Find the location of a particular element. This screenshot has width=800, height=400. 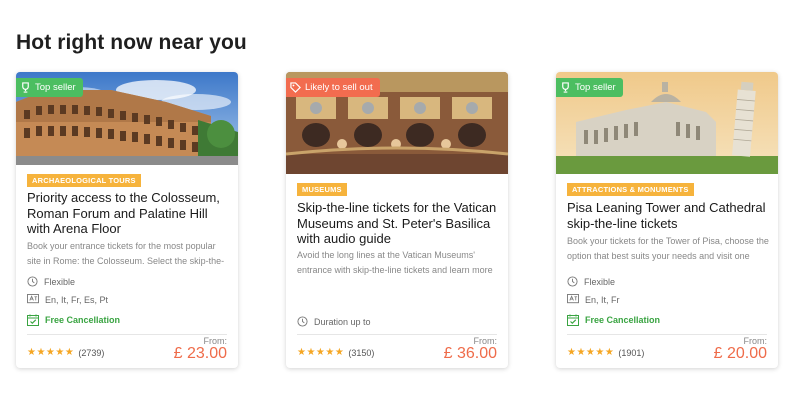

rating: ★★★★★ (1901) is located at coordinates (605, 352).